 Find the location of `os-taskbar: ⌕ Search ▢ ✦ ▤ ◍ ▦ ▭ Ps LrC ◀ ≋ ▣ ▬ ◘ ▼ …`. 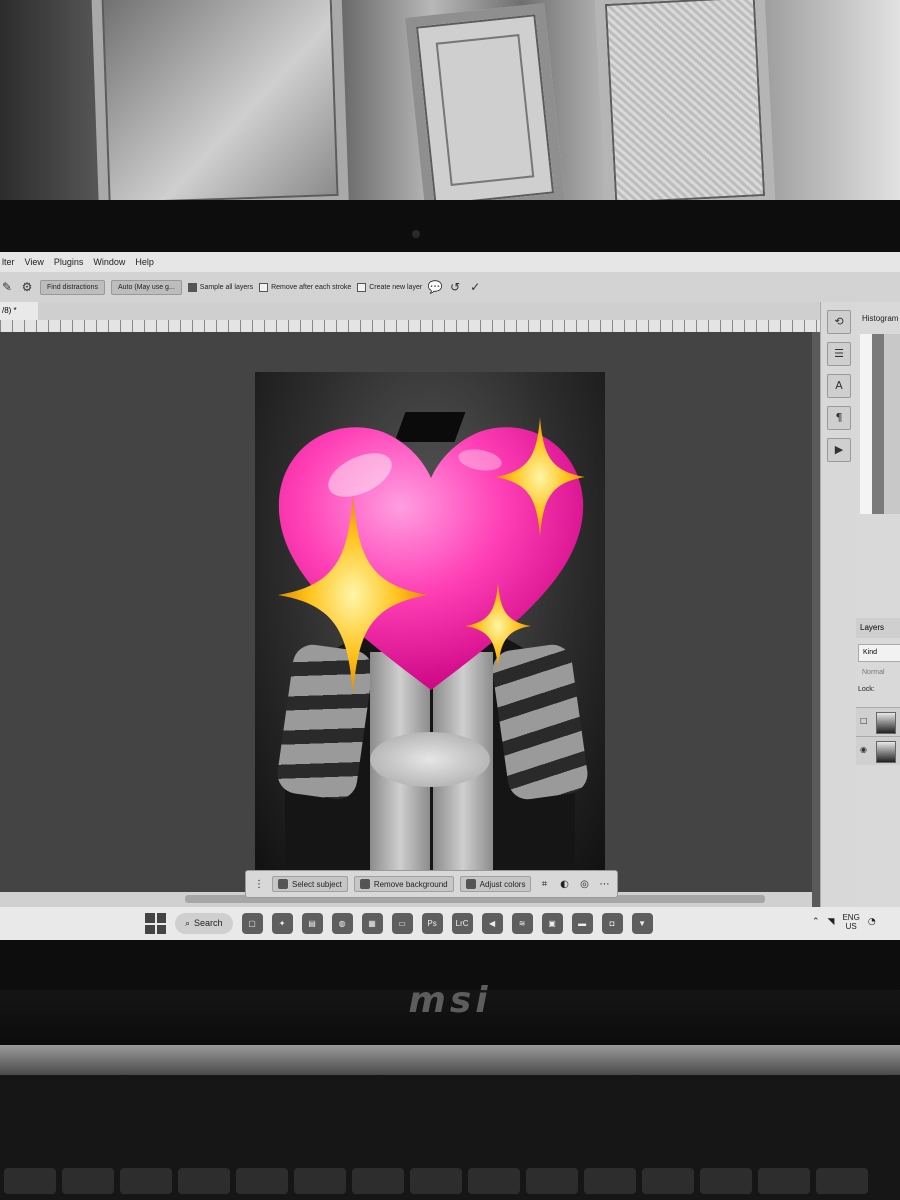

os-taskbar: ⌕ Search ▢ ✦ ▤ ◍ ▦ ▭ Ps LrC ◀ ≋ ▣ ▬ ◘ ▼ … is located at coordinates (450, 923).